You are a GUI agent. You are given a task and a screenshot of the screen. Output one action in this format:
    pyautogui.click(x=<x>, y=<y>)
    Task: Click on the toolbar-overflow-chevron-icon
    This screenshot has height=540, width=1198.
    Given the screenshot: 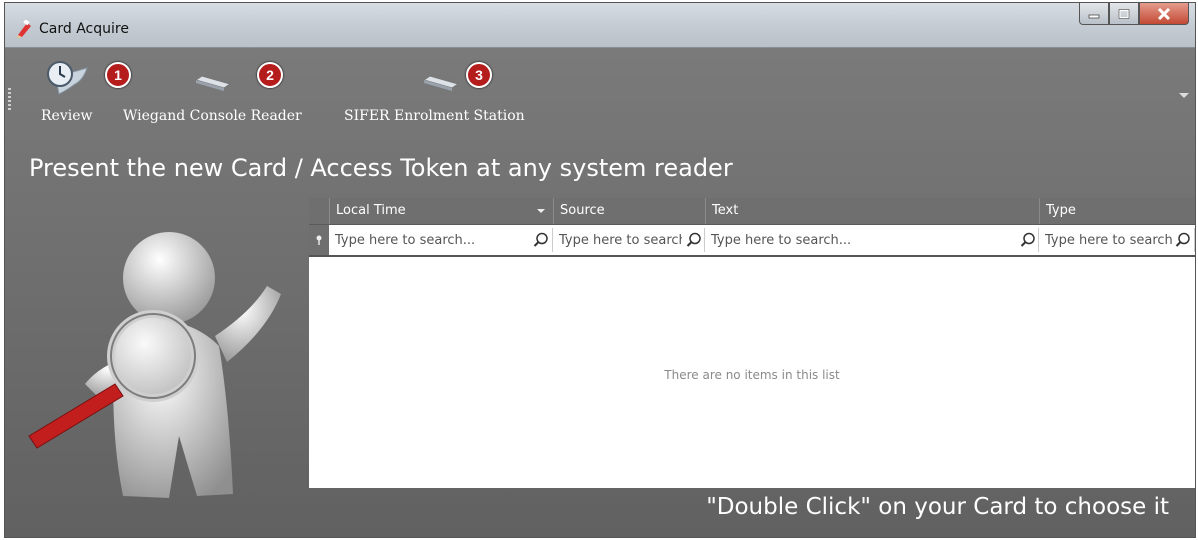 What is the action you would take?
    pyautogui.click(x=1184, y=95)
    